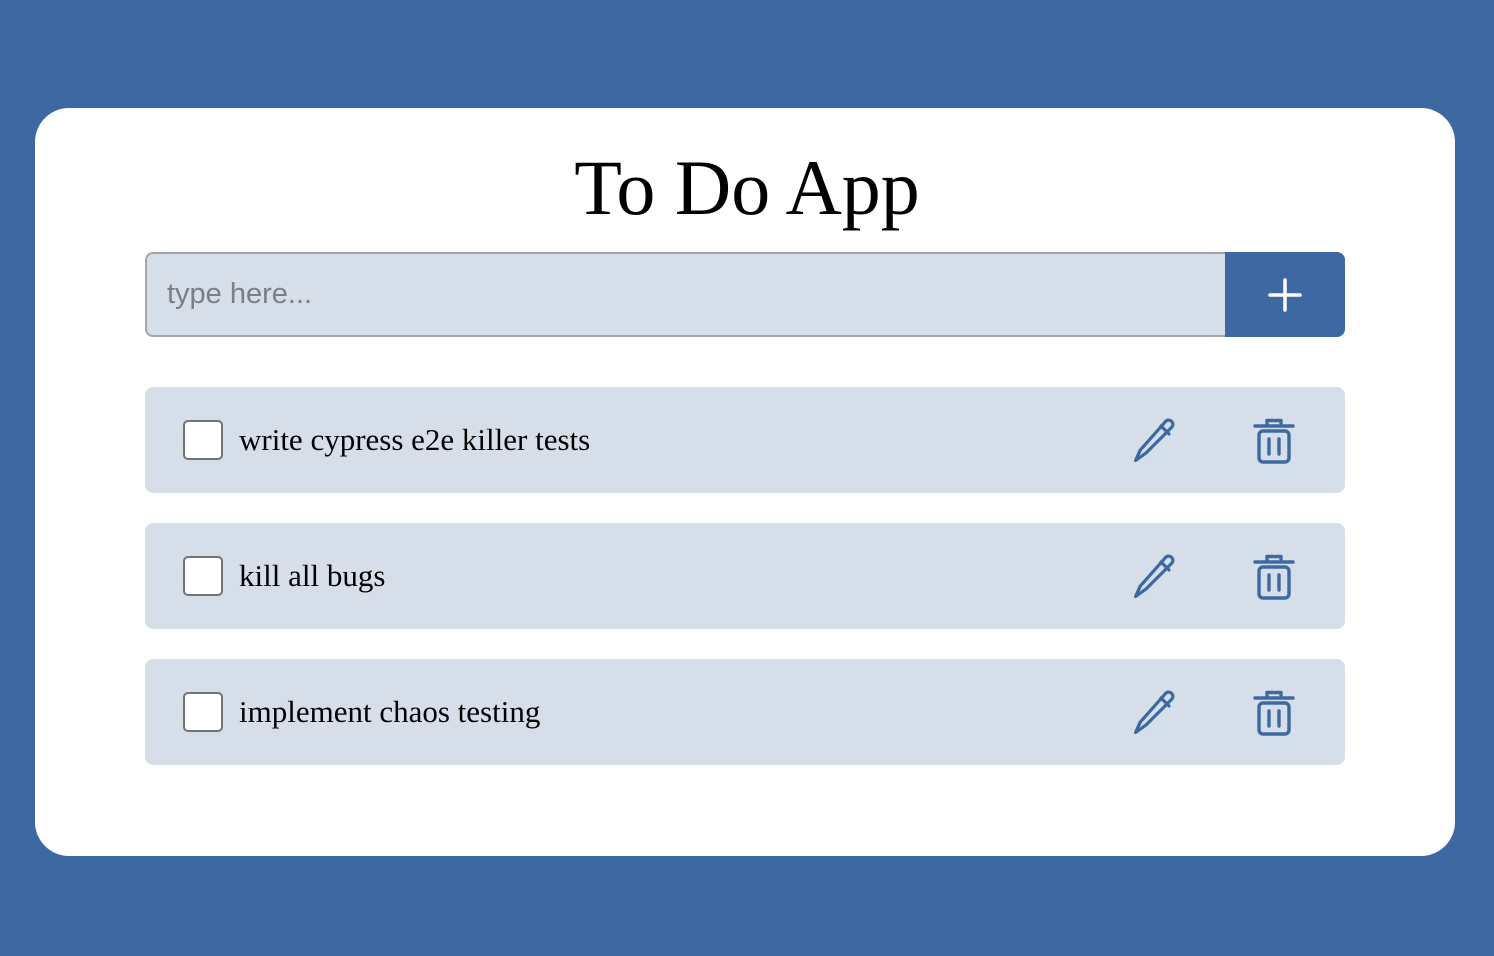 Image resolution: width=1494 pixels, height=956 pixels. I want to click on todo-text: write cypress e2e killer tests, so click(415, 439).